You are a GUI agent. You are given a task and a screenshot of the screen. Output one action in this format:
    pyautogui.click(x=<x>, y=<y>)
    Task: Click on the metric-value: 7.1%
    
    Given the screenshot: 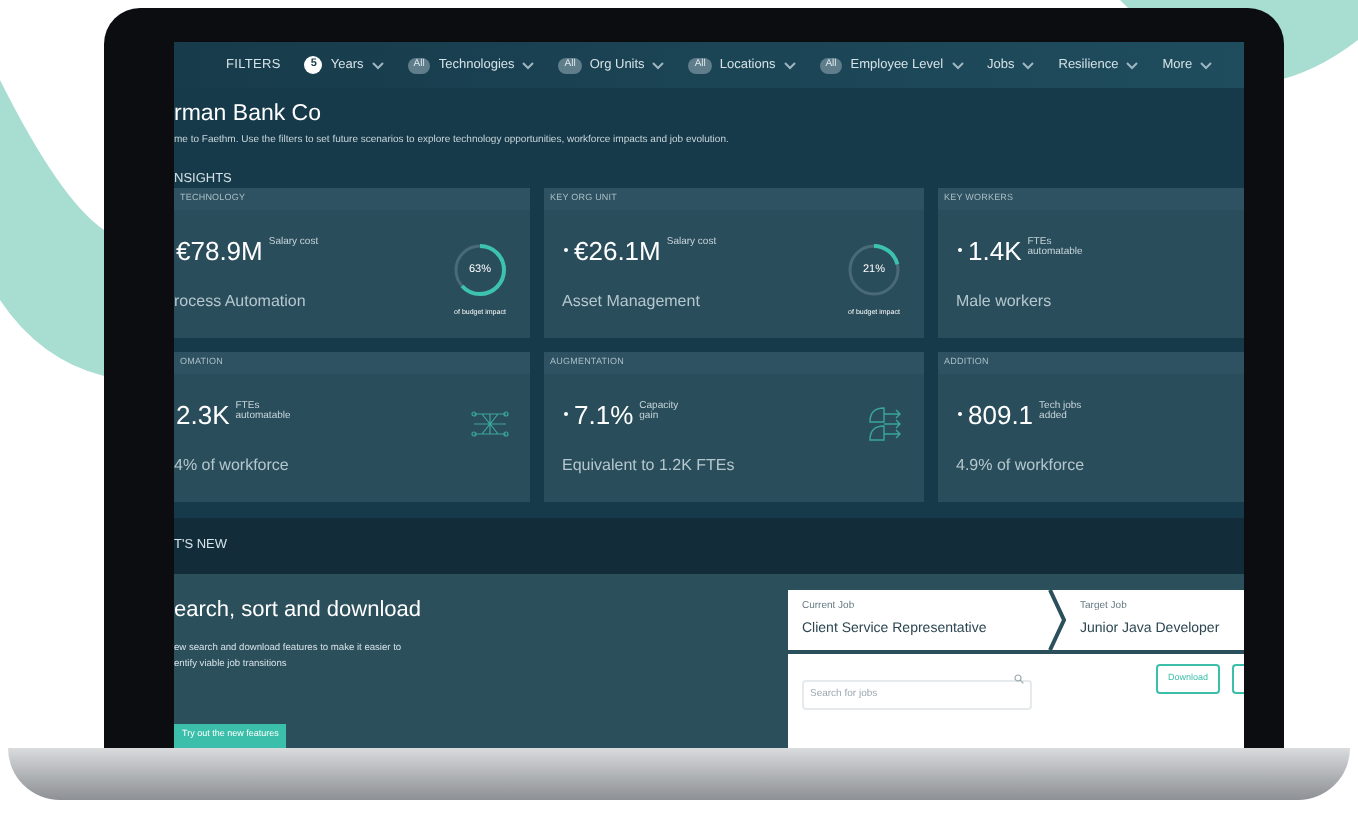 What is the action you would take?
    pyautogui.click(x=604, y=414)
    